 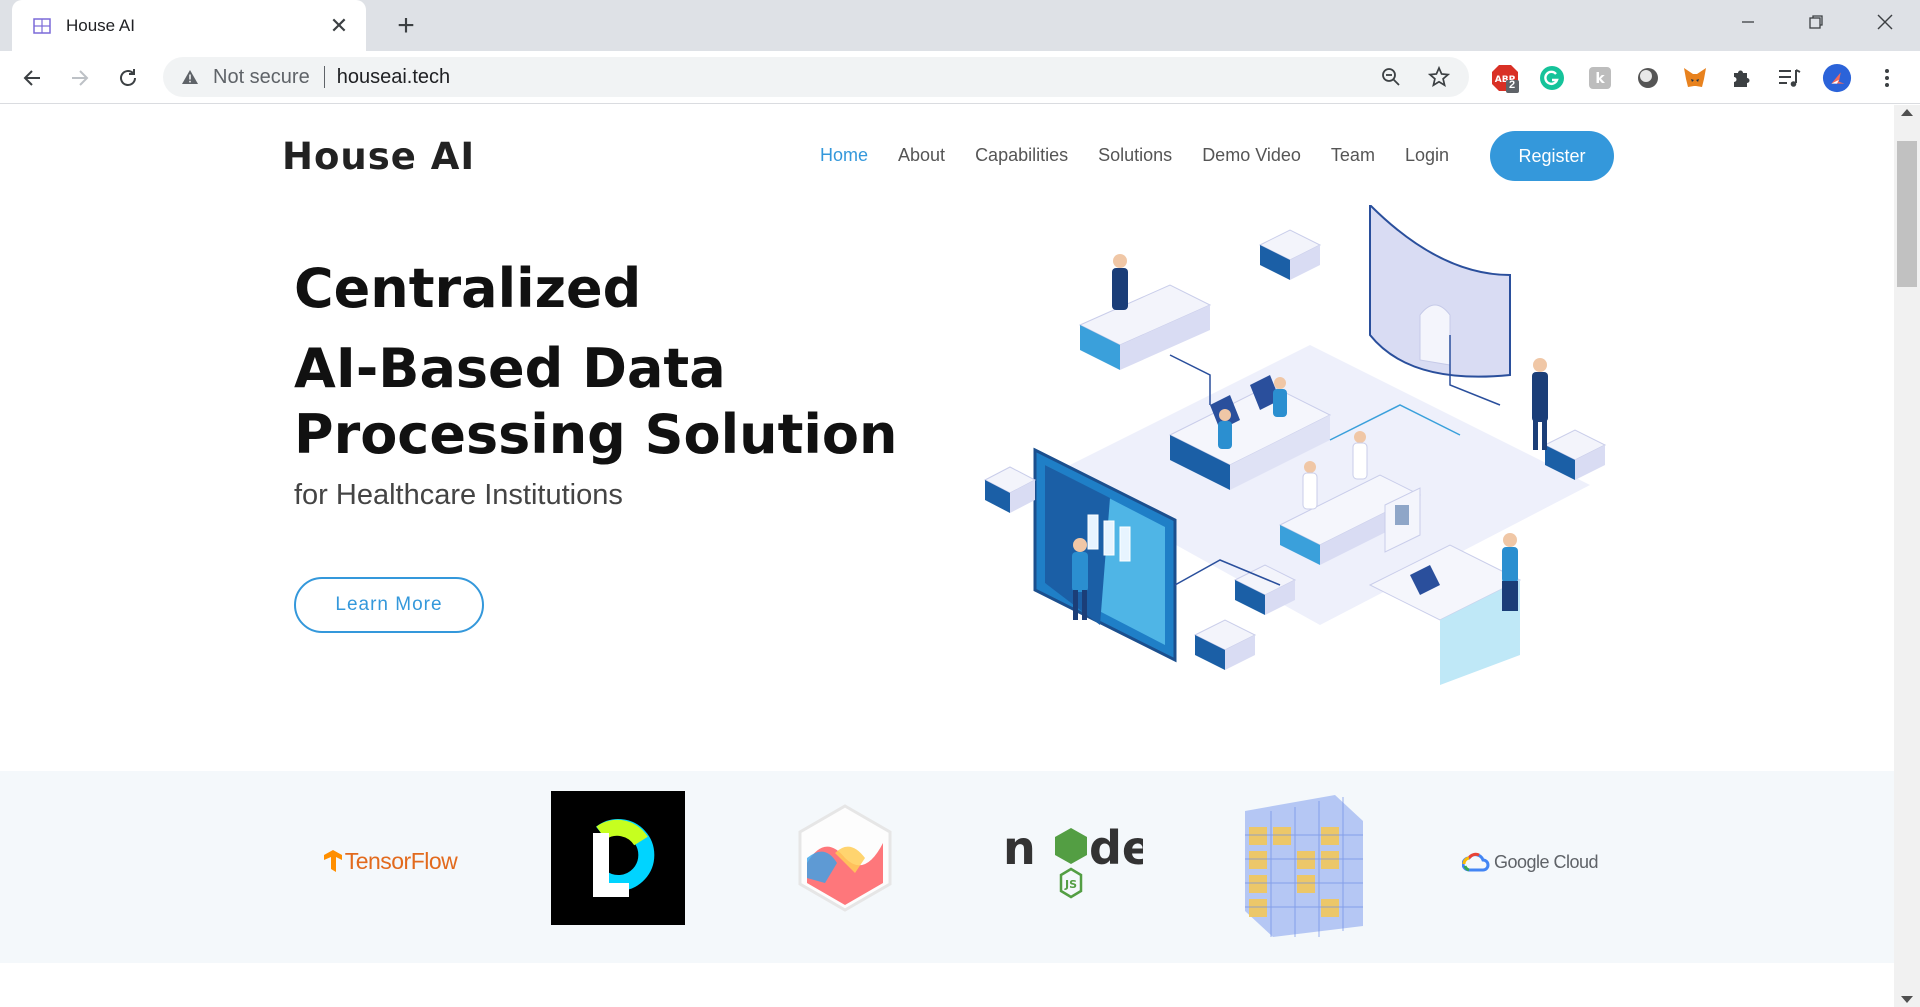 What do you see at coordinates (80, 78) in the screenshot?
I see `forward-icon` at bounding box center [80, 78].